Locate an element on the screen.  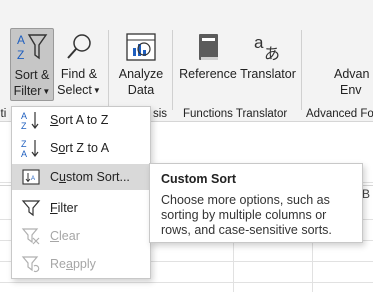
svg-text: あ is located at coordinates (272, 53).